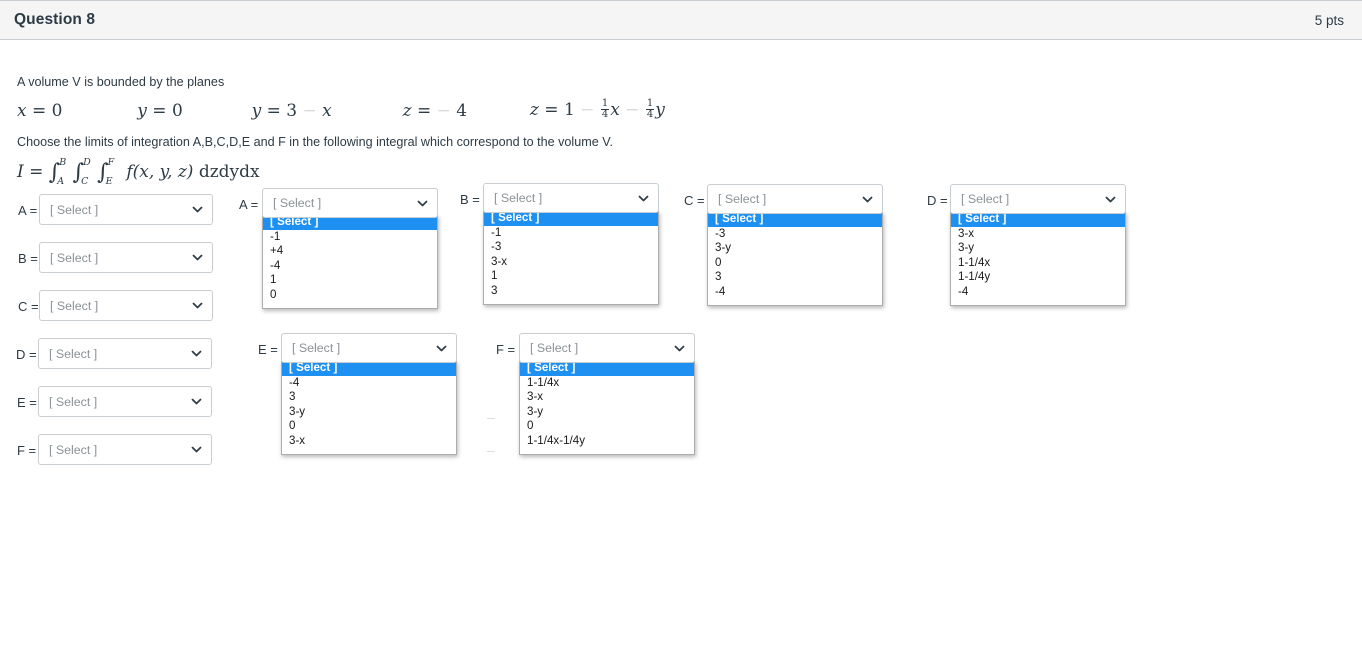 This screenshot has height=662, width=1362. I want to click on dropdown-list-a: [ Select ] -1 +4 -4 1 0, so click(350, 262).